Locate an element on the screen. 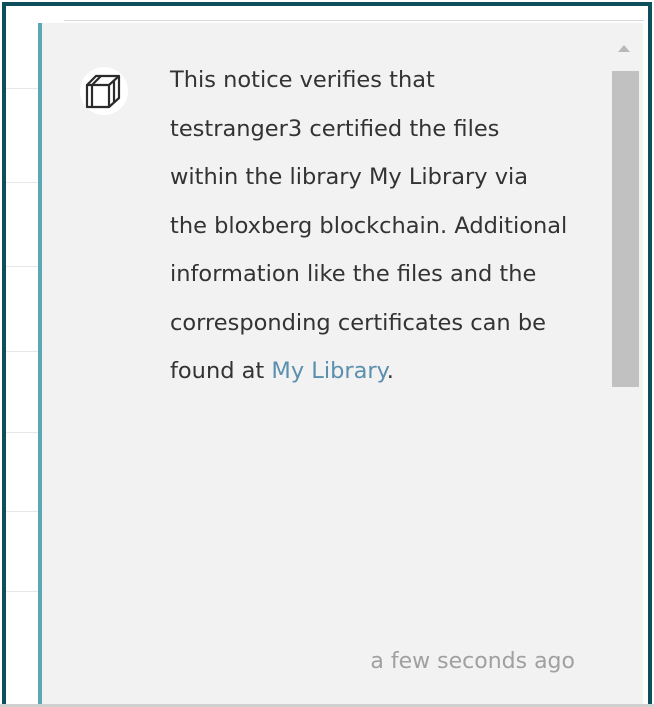 The height and width of the screenshot is (707, 654). panel-top-border is located at coordinates (354, 20).